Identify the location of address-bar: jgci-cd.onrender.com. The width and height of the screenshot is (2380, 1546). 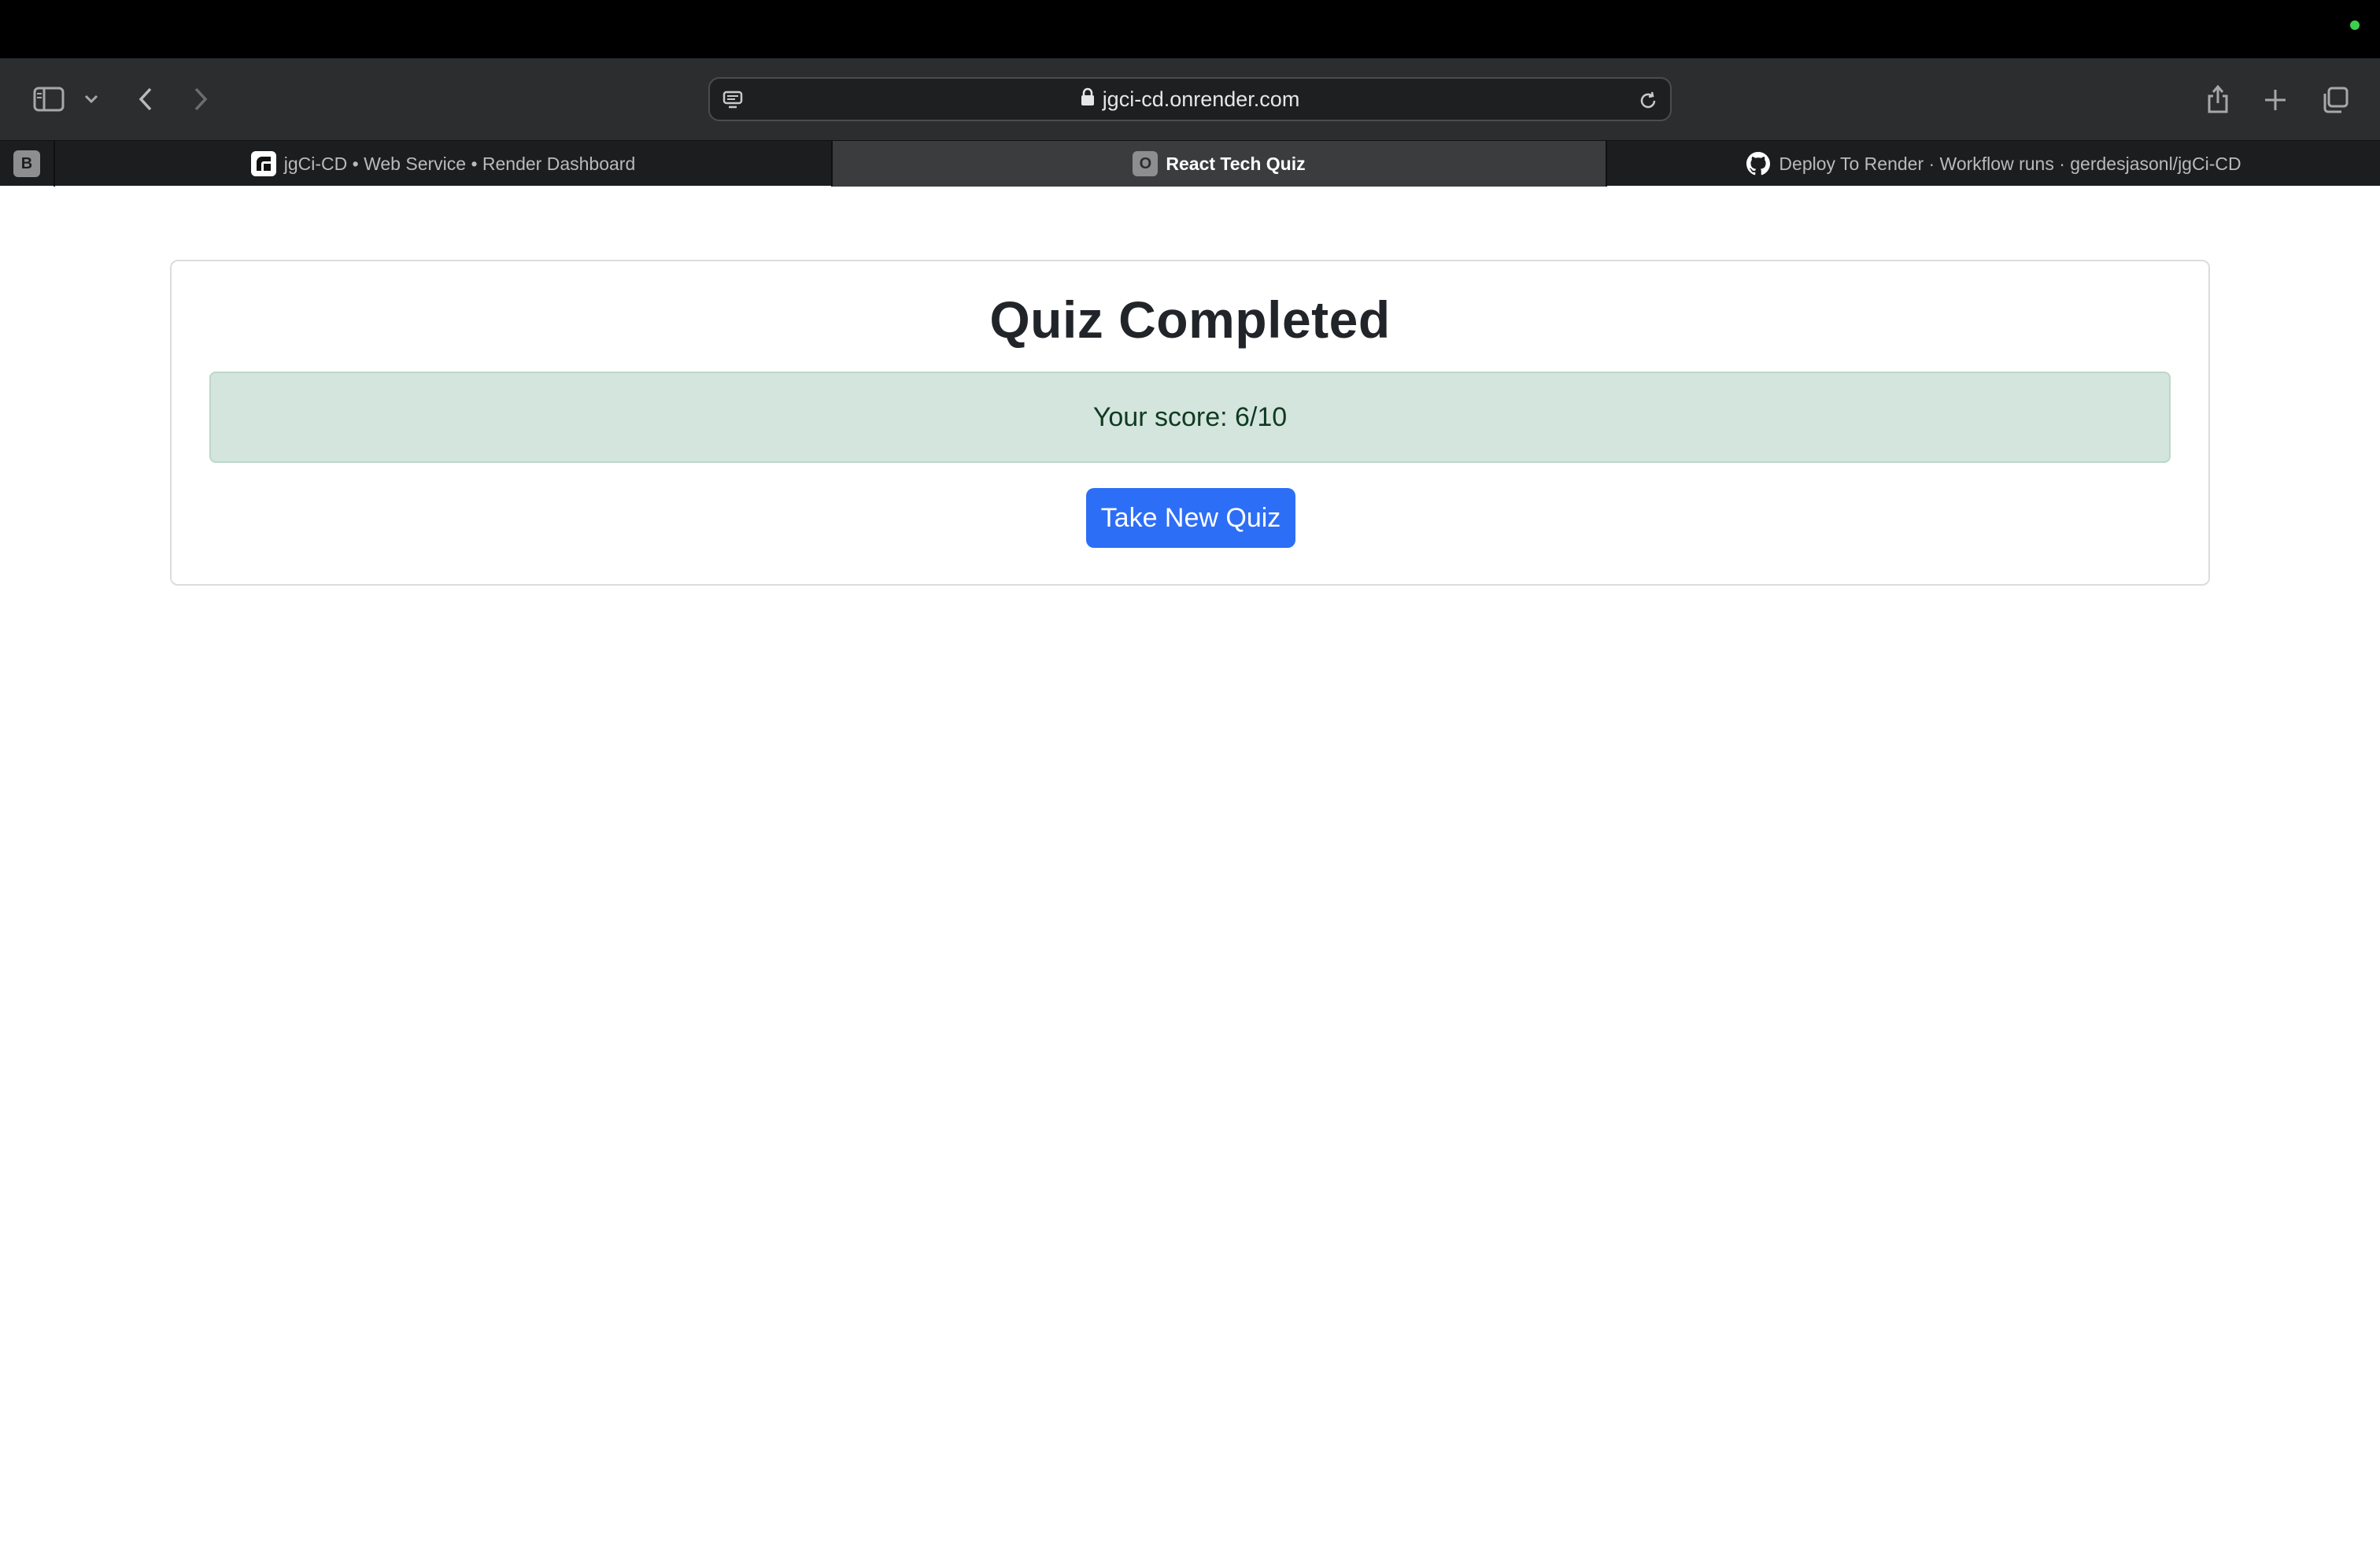
(1190, 99).